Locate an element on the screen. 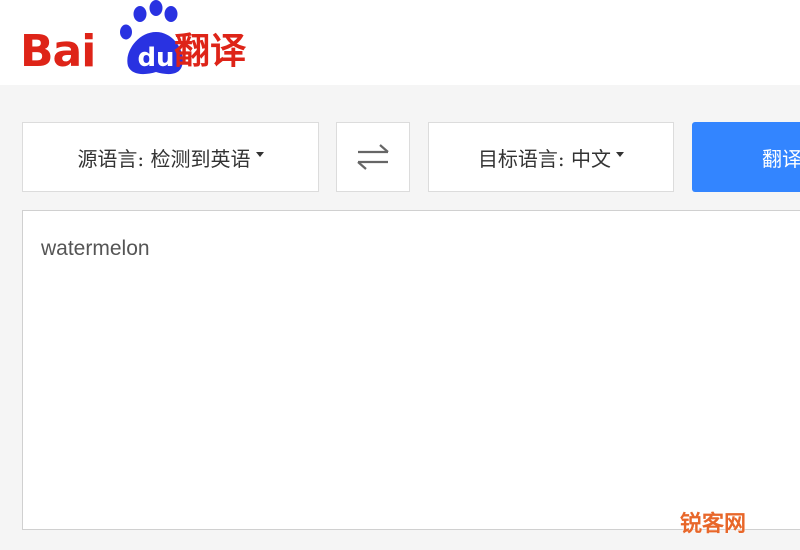  source-language-select: 源语言: 检测到英语 is located at coordinates (170, 157).